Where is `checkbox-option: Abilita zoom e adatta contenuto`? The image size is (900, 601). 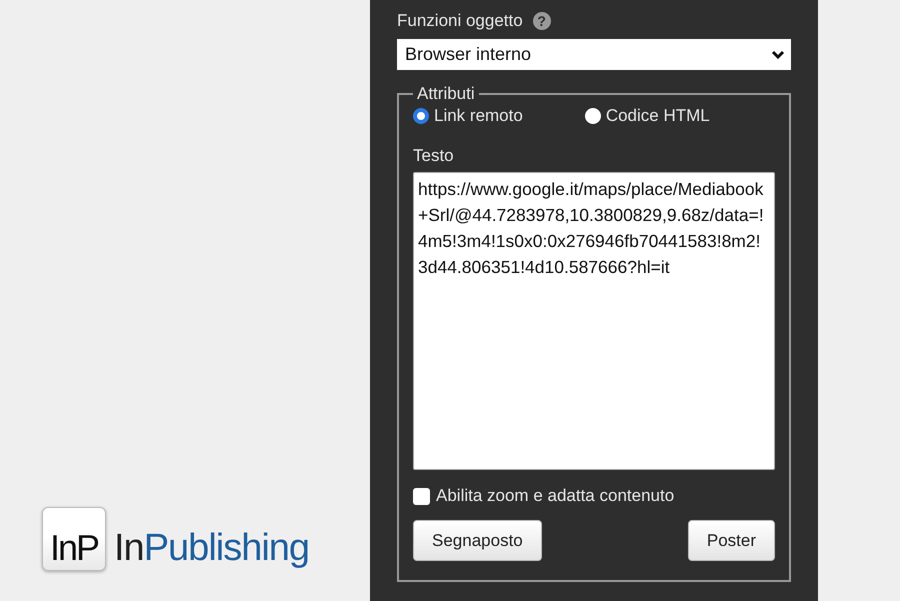
checkbox-option: Abilita zoom e adatta contenuto is located at coordinates (594, 496).